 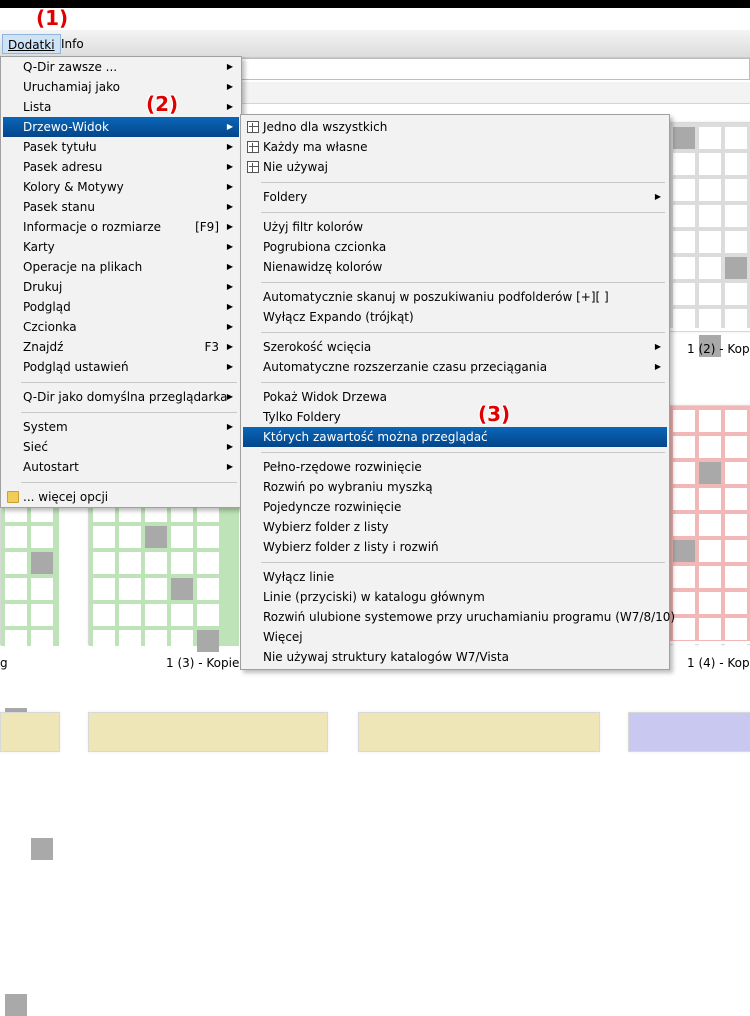 I want to click on submenu-item-nienawidze-kolorow: Nienawidzę kolorów, so click(x=455, y=267).